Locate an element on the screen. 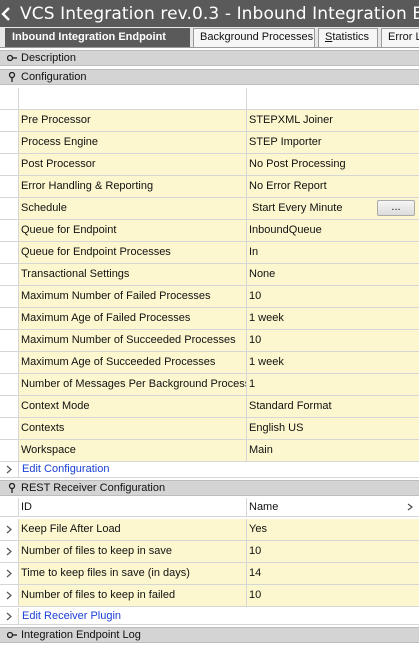  table-row: Maximum Age of Failed Processes 1 week is located at coordinates (209, 319).